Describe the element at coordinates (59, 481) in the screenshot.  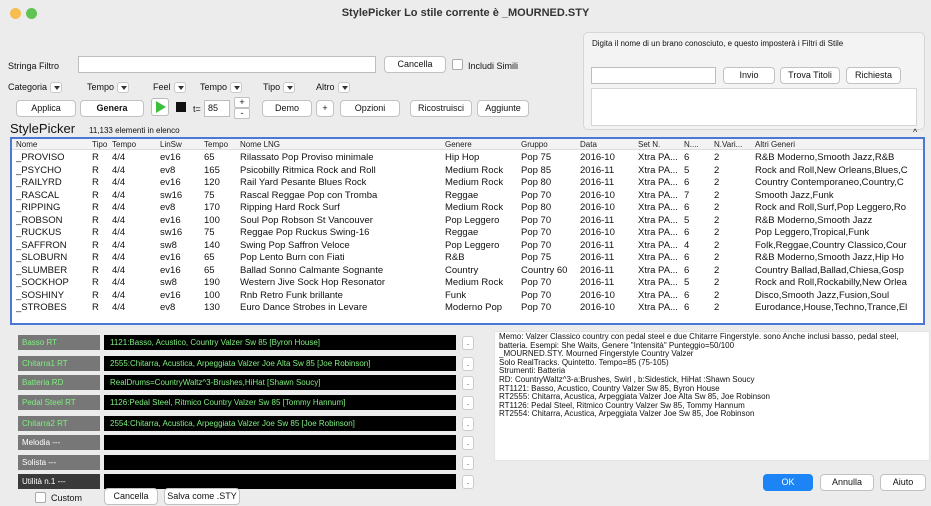
I see `track-label: Utilità n.1 ---` at that location.